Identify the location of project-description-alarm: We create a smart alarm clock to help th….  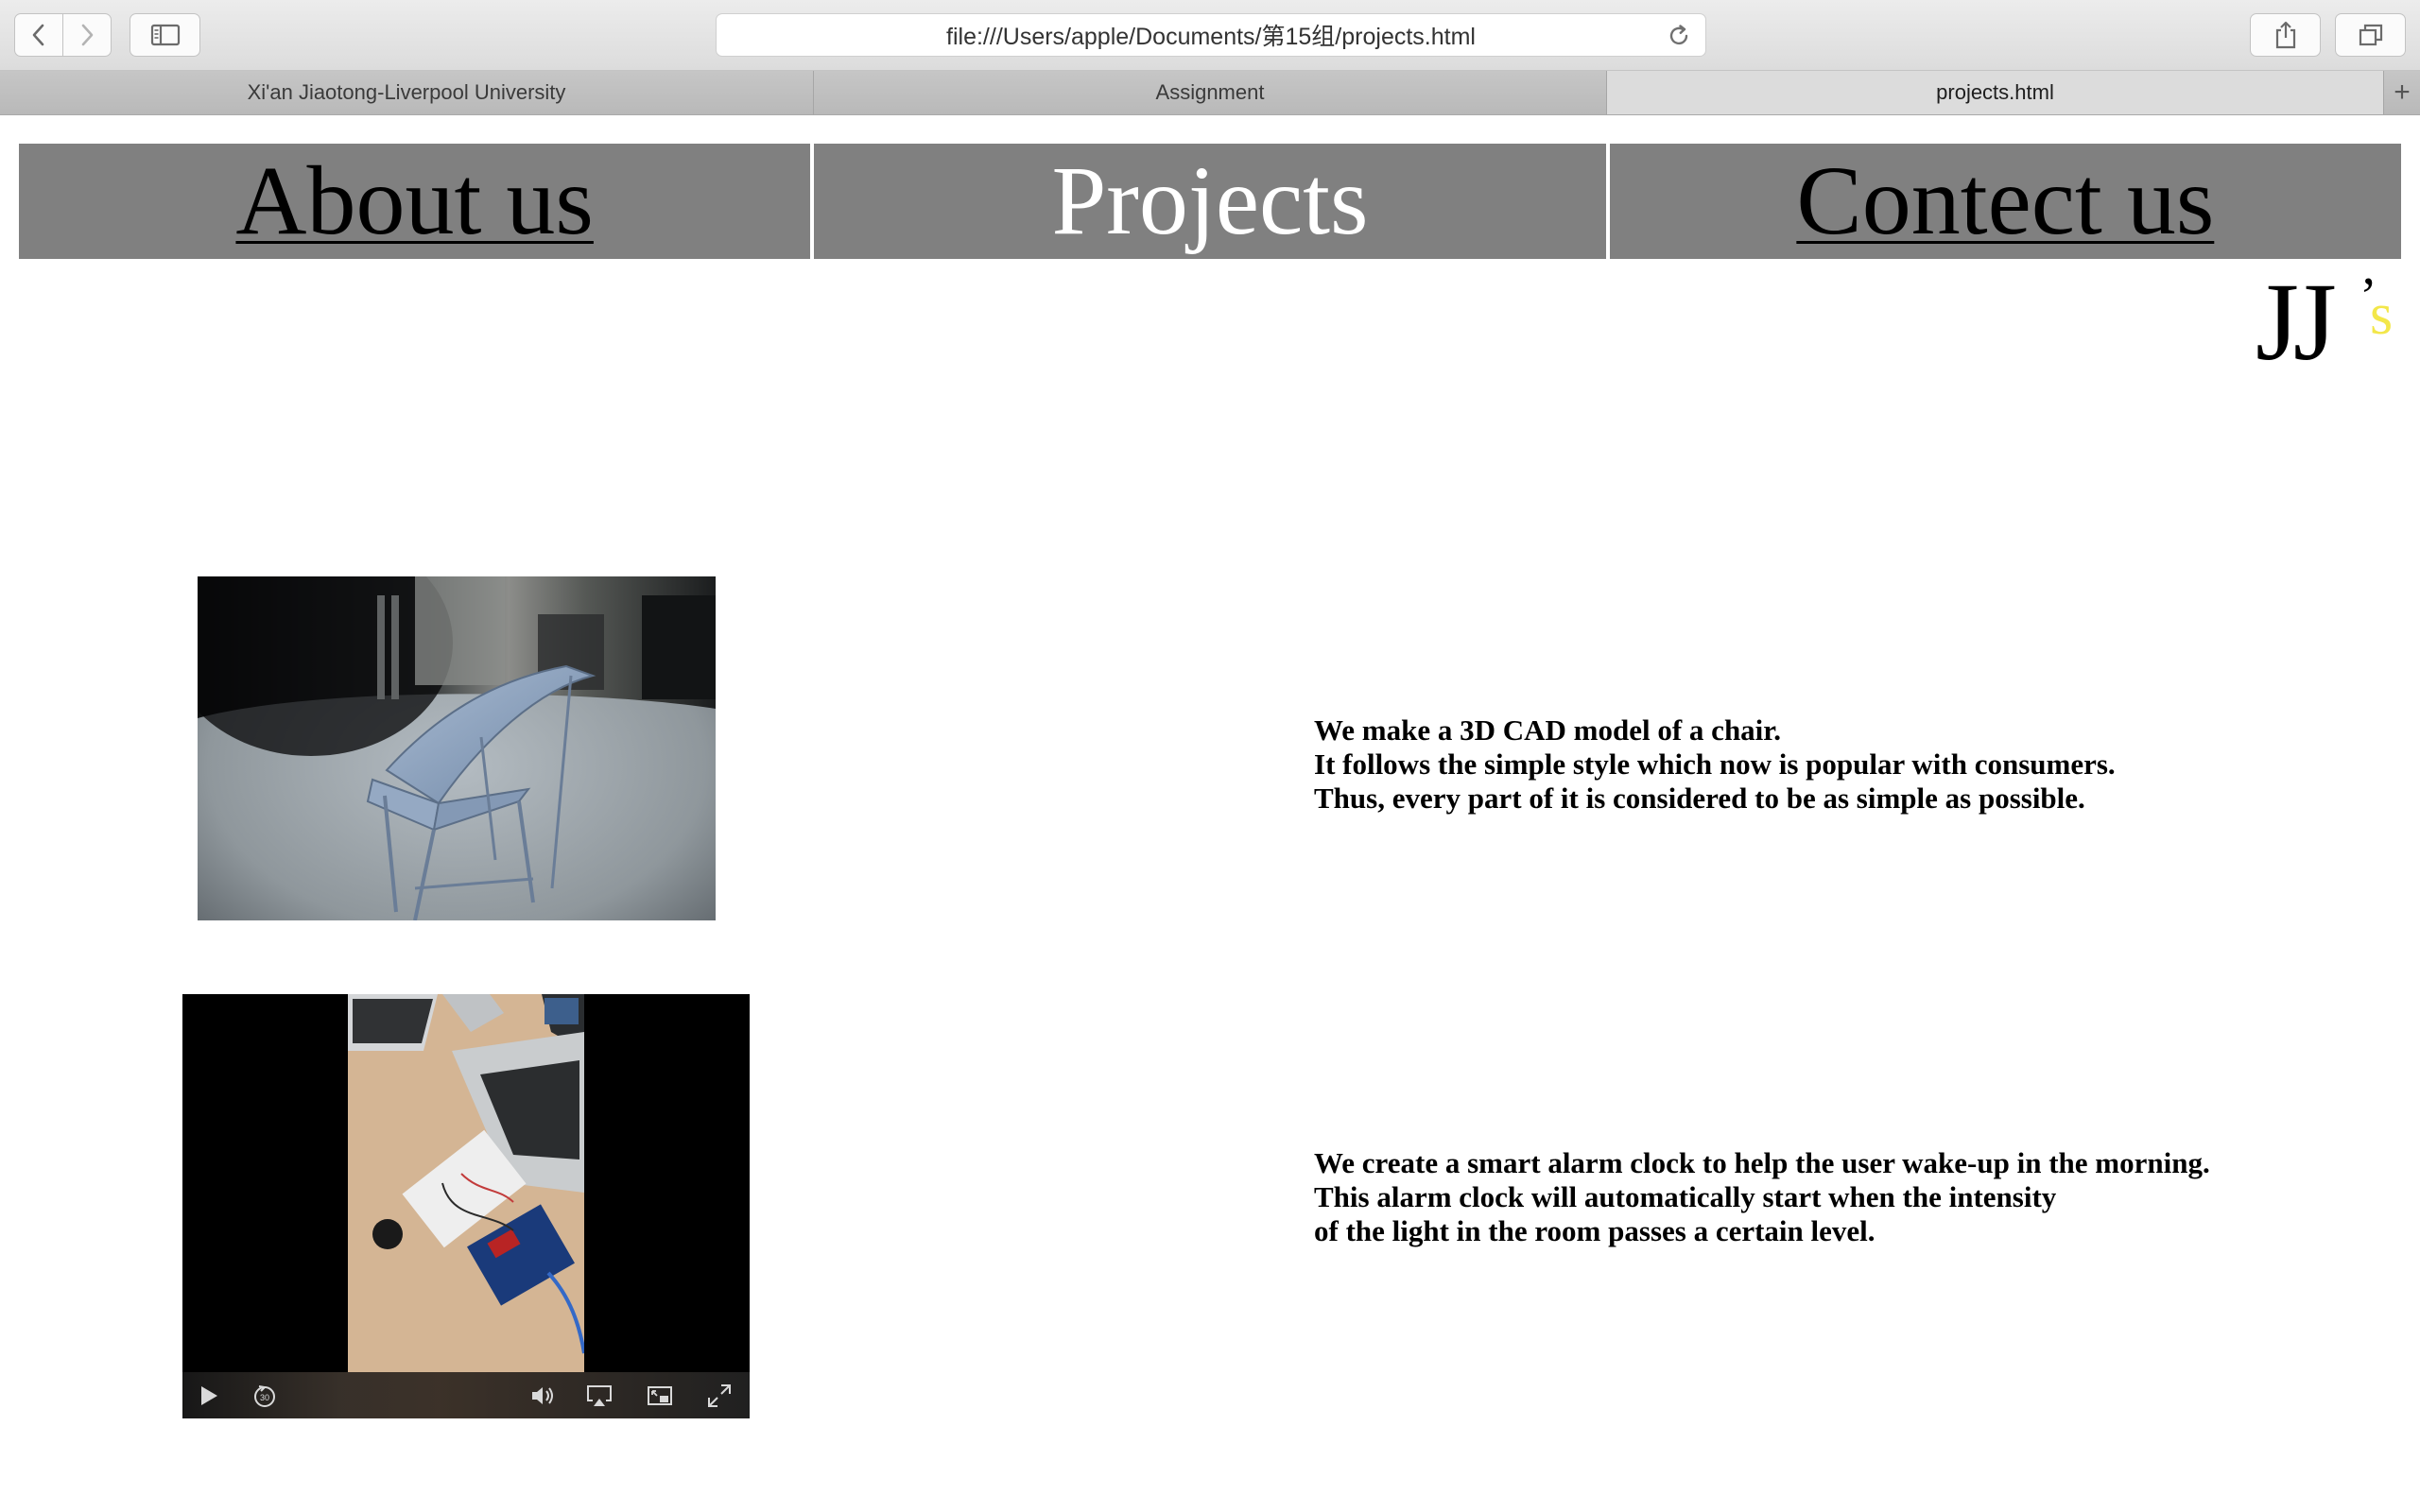
(1762, 1197).